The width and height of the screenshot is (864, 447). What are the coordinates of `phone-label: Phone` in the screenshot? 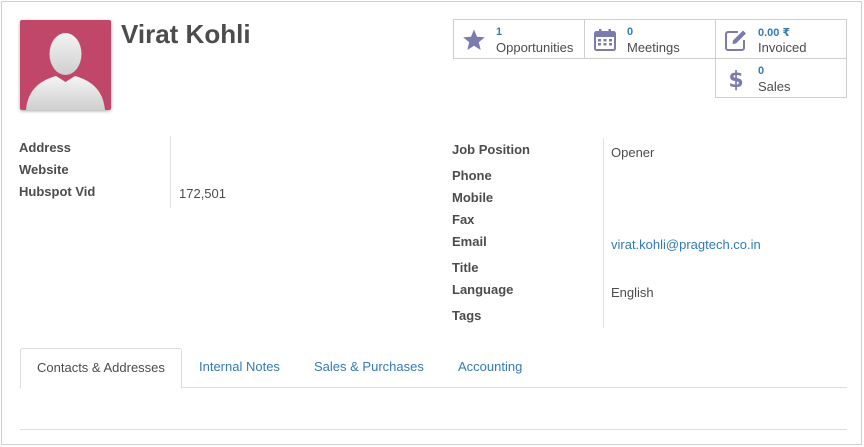 It's located at (472, 175).